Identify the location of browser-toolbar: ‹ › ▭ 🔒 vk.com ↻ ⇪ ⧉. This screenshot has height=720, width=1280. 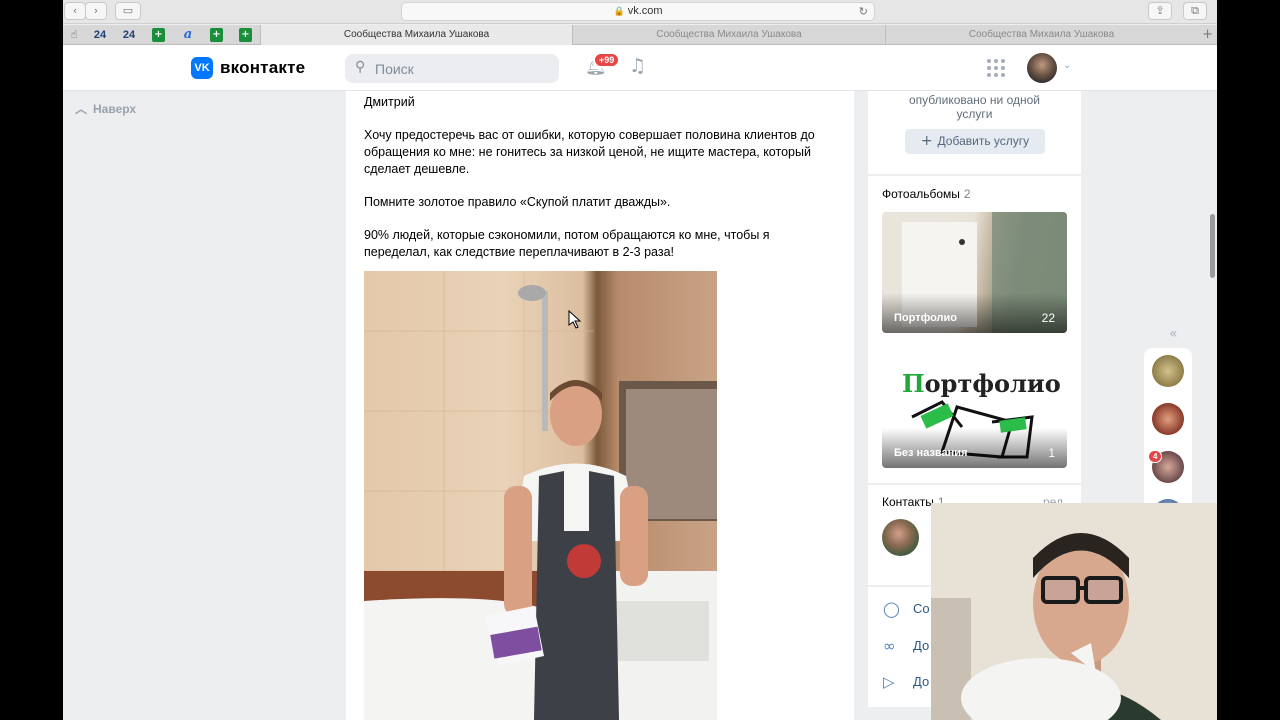
(640, 12).